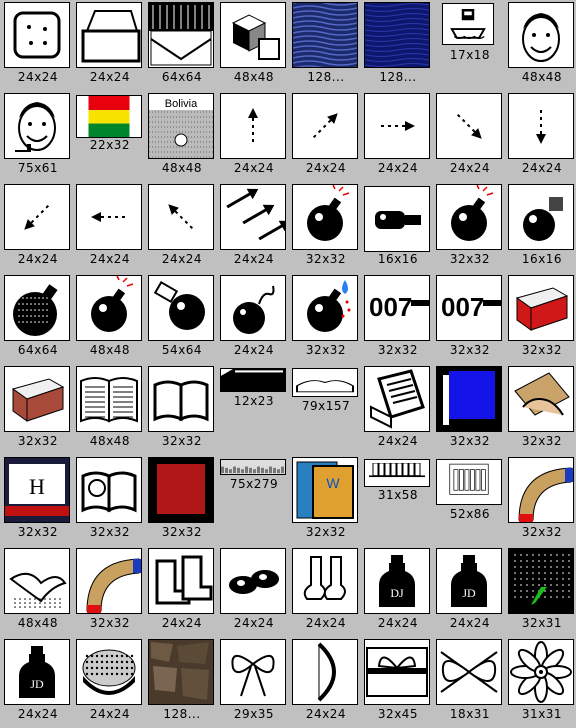 Image resolution: width=576 pixels, height=728 pixels. Describe the element at coordinates (109, 308) in the screenshot. I see `bomb-icon` at that location.